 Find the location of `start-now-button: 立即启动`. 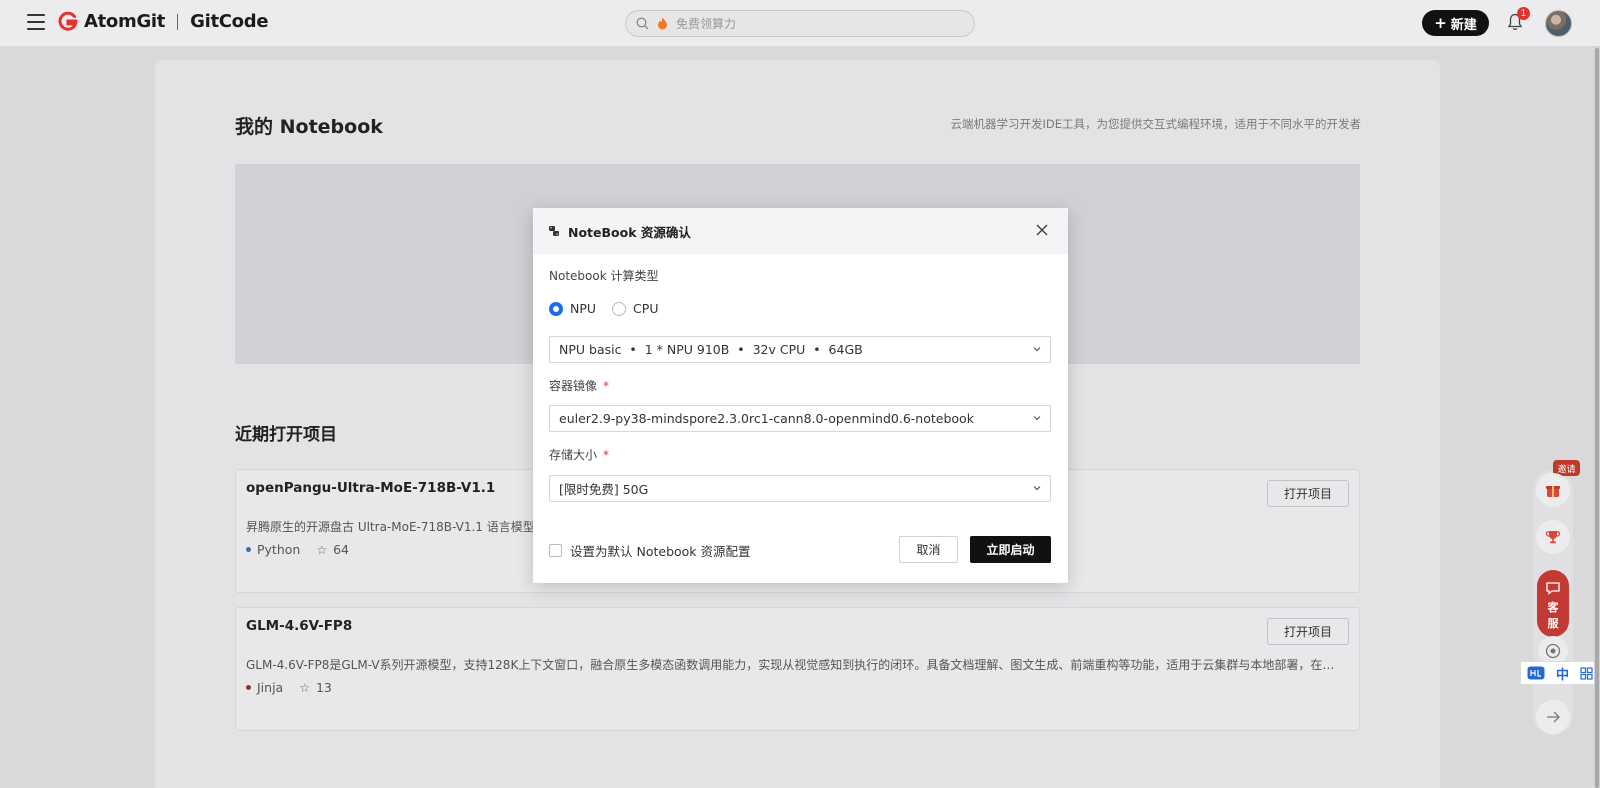

start-now-button: 立即启动 is located at coordinates (1010, 549).